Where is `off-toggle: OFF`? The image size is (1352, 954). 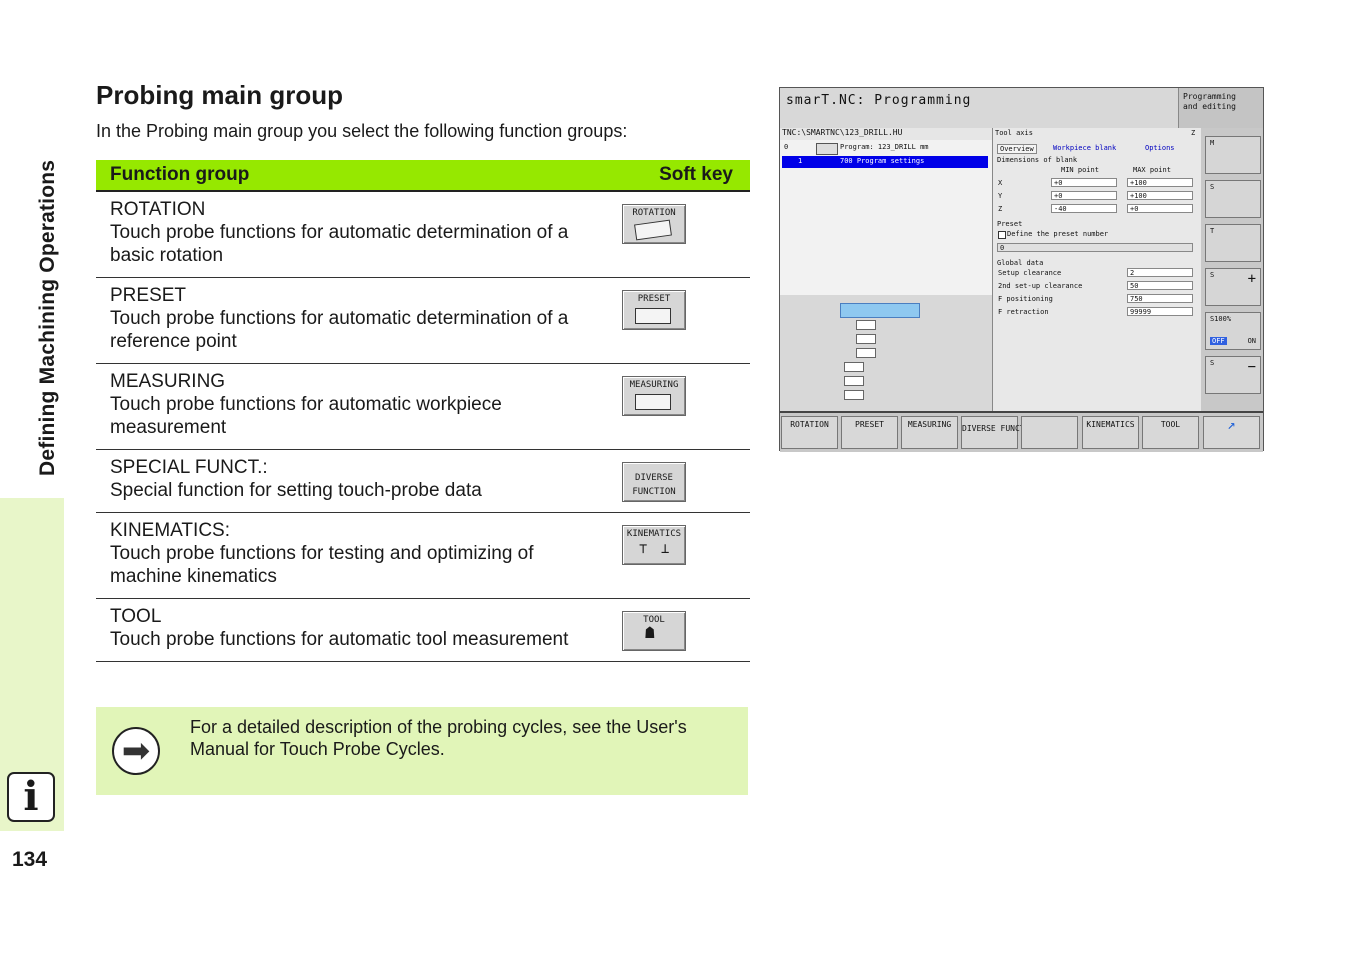 off-toggle: OFF is located at coordinates (1218, 341).